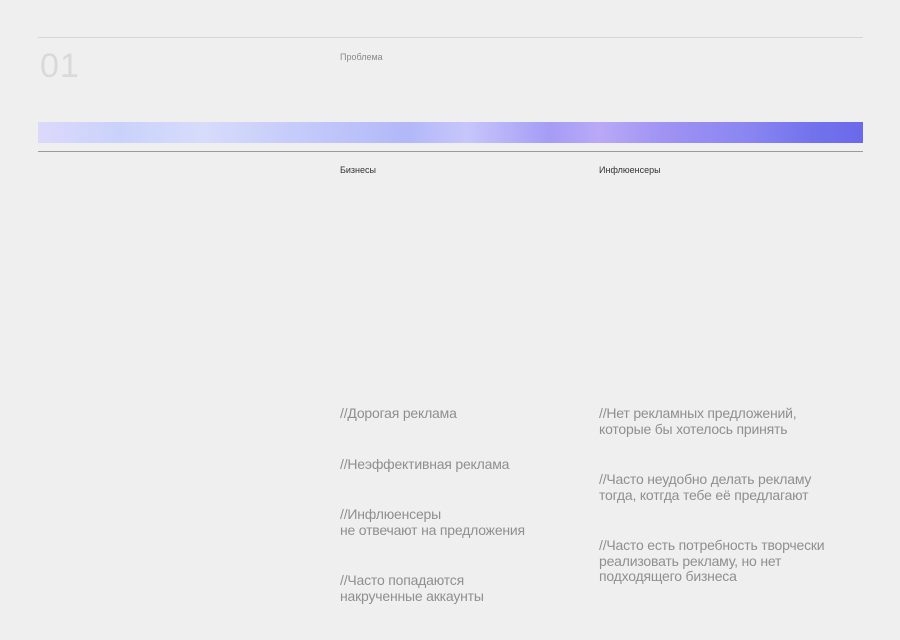 The width and height of the screenshot is (900, 640). Describe the element at coordinates (425, 464) in the screenshot. I see `business-problem-item: //Неэффективная реклама` at that location.